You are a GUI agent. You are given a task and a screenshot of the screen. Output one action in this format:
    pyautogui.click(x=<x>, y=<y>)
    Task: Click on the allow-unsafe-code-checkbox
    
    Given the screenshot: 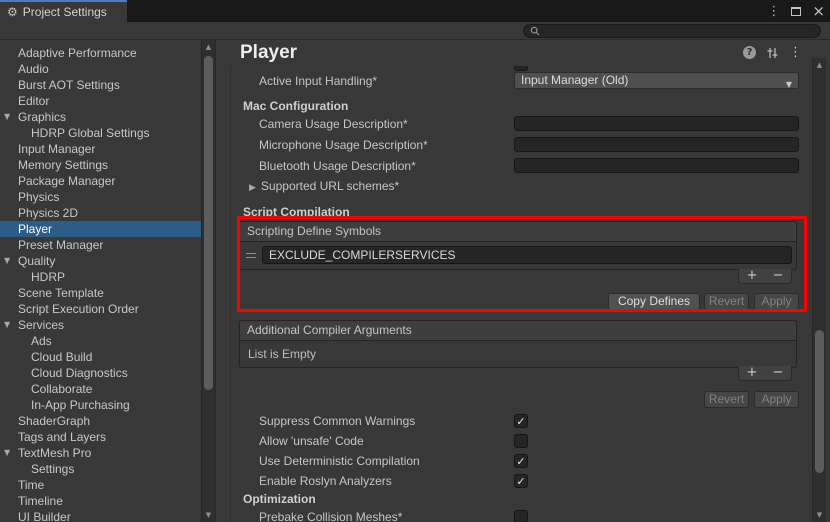 What is the action you would take?
    pyautogui.click(x=521, y=441)
    